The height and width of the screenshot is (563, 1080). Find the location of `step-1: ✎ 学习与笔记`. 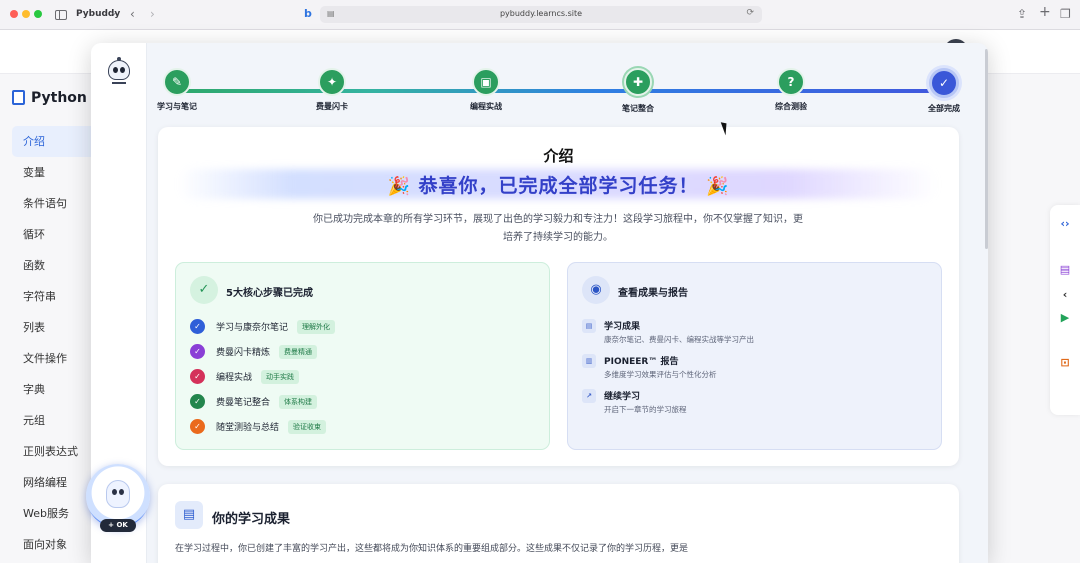

step-1: ✎ 学习与笔记 is located at coordinates (177, 90).